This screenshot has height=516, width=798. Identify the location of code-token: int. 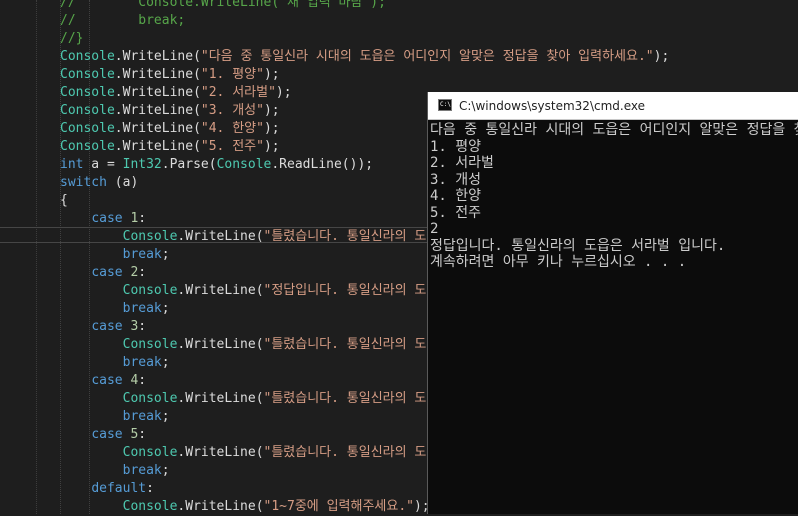
(72, 164).